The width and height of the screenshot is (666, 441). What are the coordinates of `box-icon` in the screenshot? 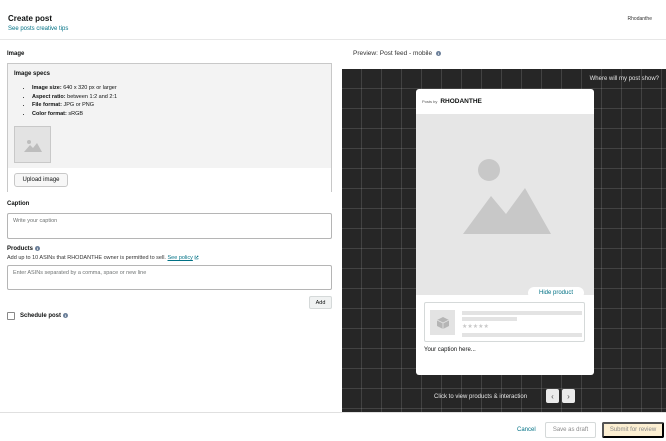 It's located at (442, 322).